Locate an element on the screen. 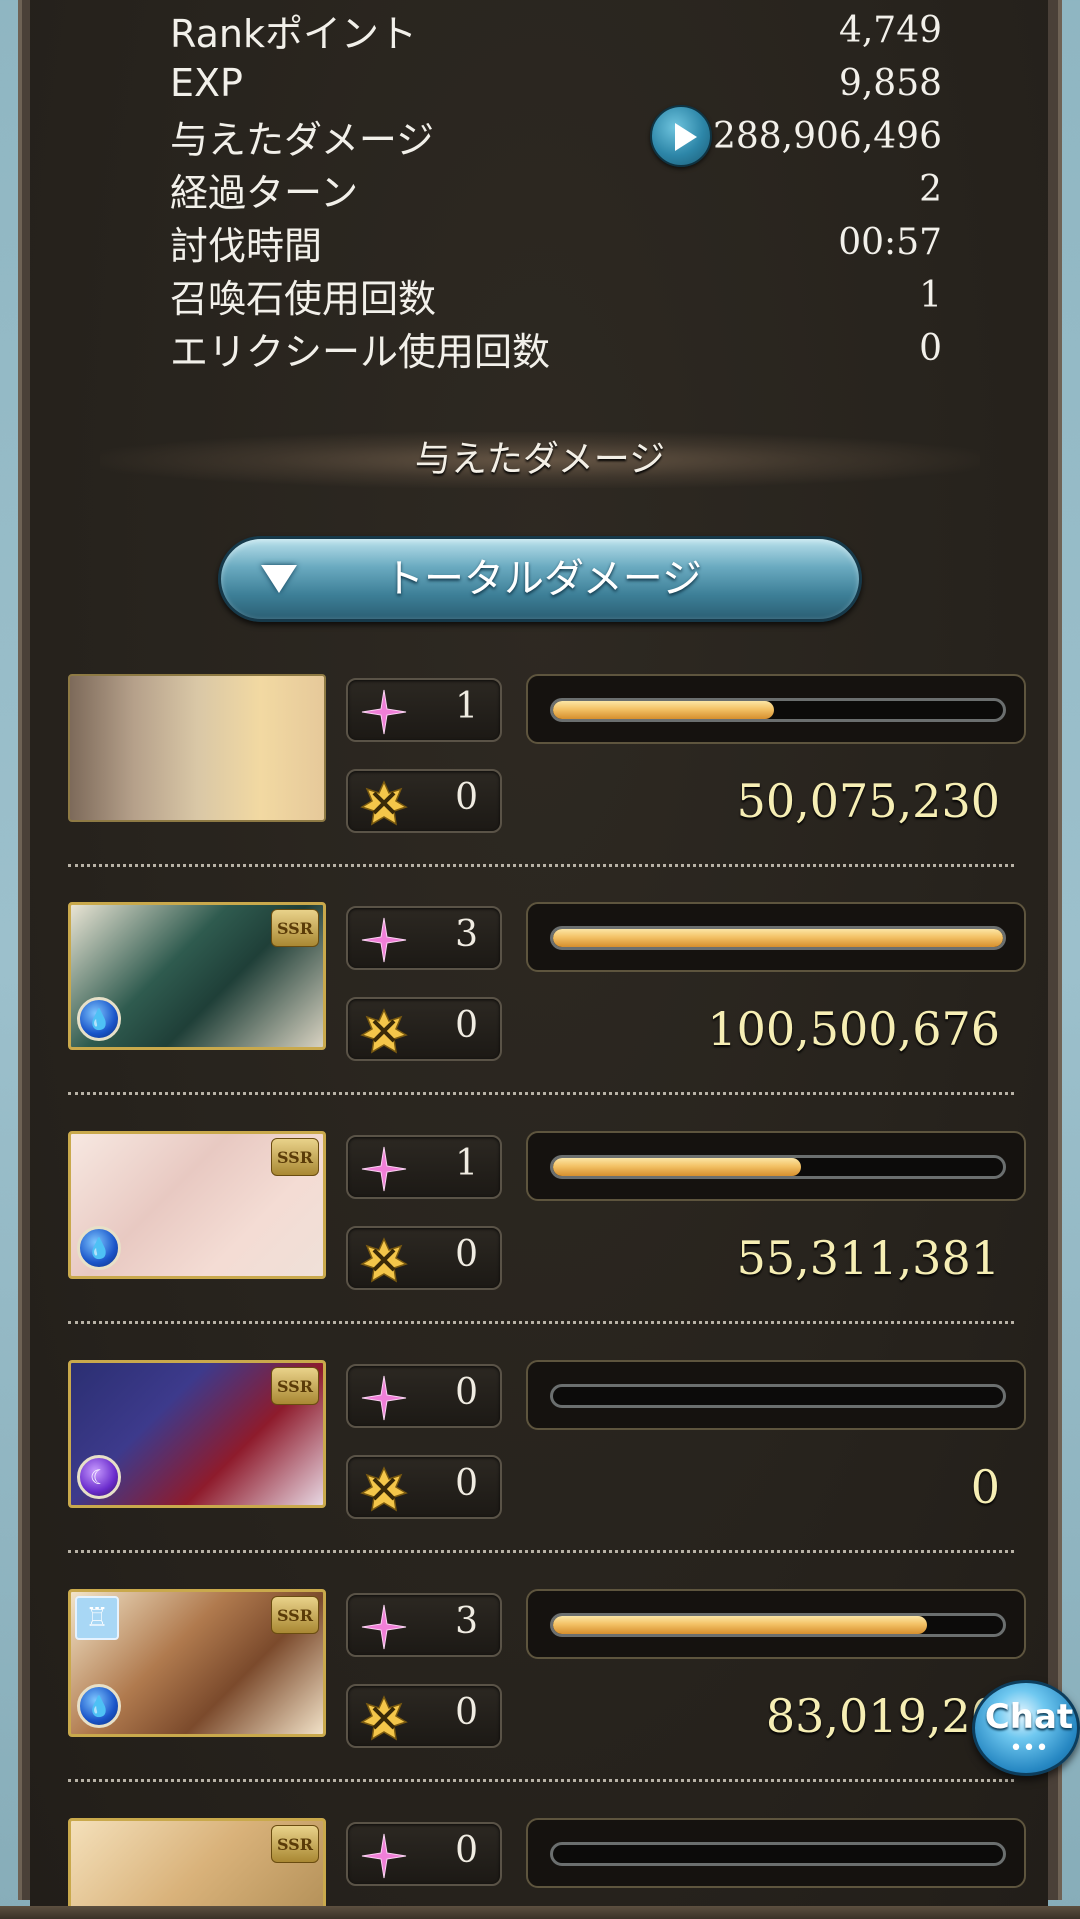  stat-value: 288,906,496 is located at coordinates (827, 136).